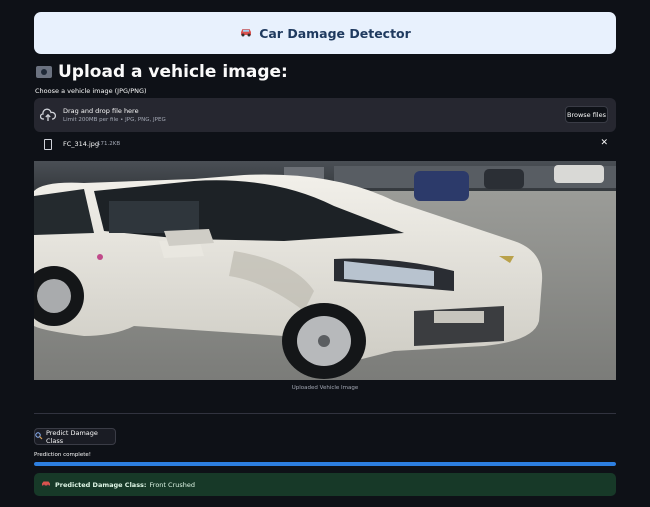 This screenshot has height=507, width=650. I want to click on image-caption: Uploaded Vehicle Image, so click(325, 388).